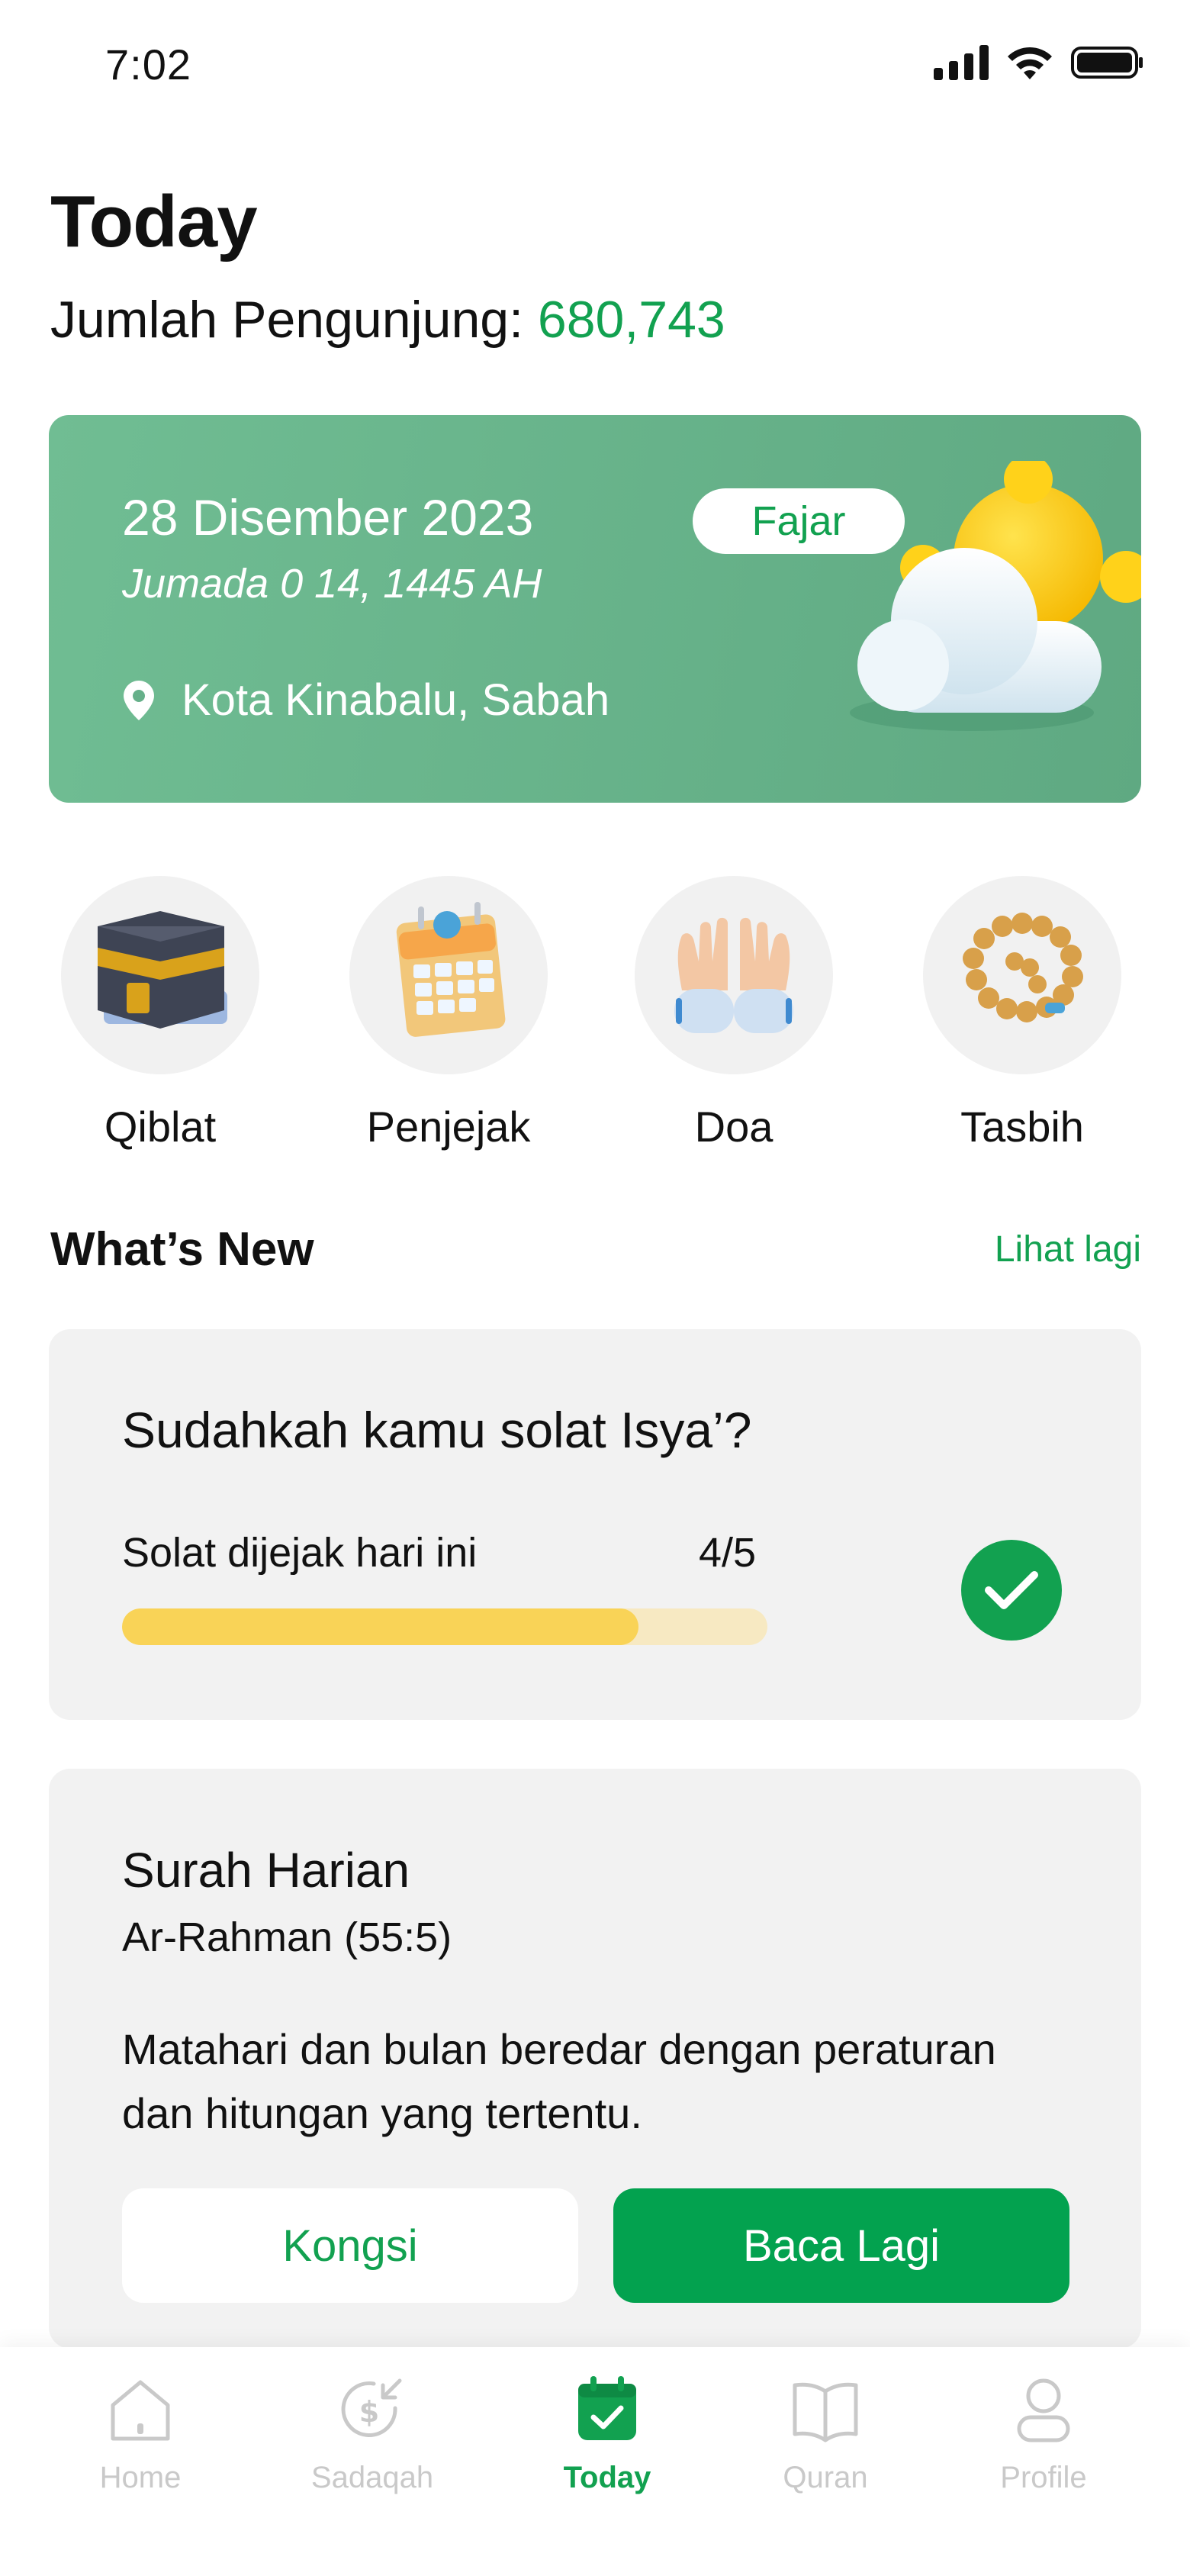  What do you see at coordinates (350, 2245) in the screenshot?
I see `share-button: Kongsi` at bounding box center [350, 2245].